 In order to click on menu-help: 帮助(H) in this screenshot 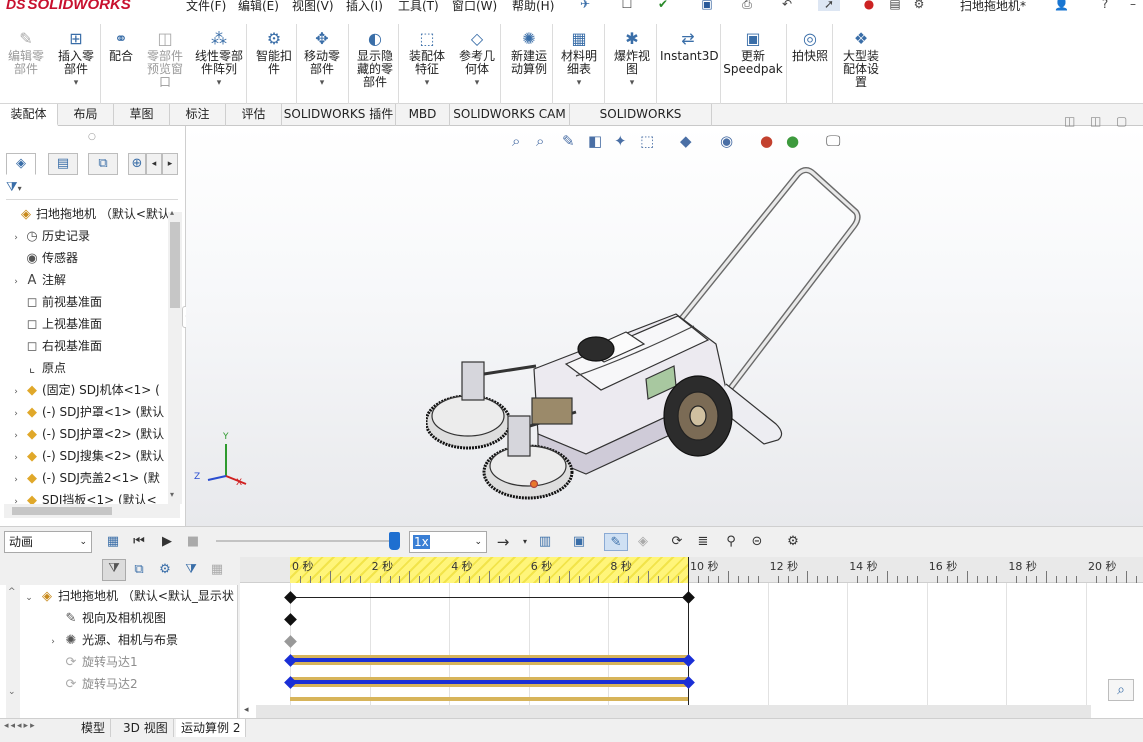, I will do `click(533, 7)`.